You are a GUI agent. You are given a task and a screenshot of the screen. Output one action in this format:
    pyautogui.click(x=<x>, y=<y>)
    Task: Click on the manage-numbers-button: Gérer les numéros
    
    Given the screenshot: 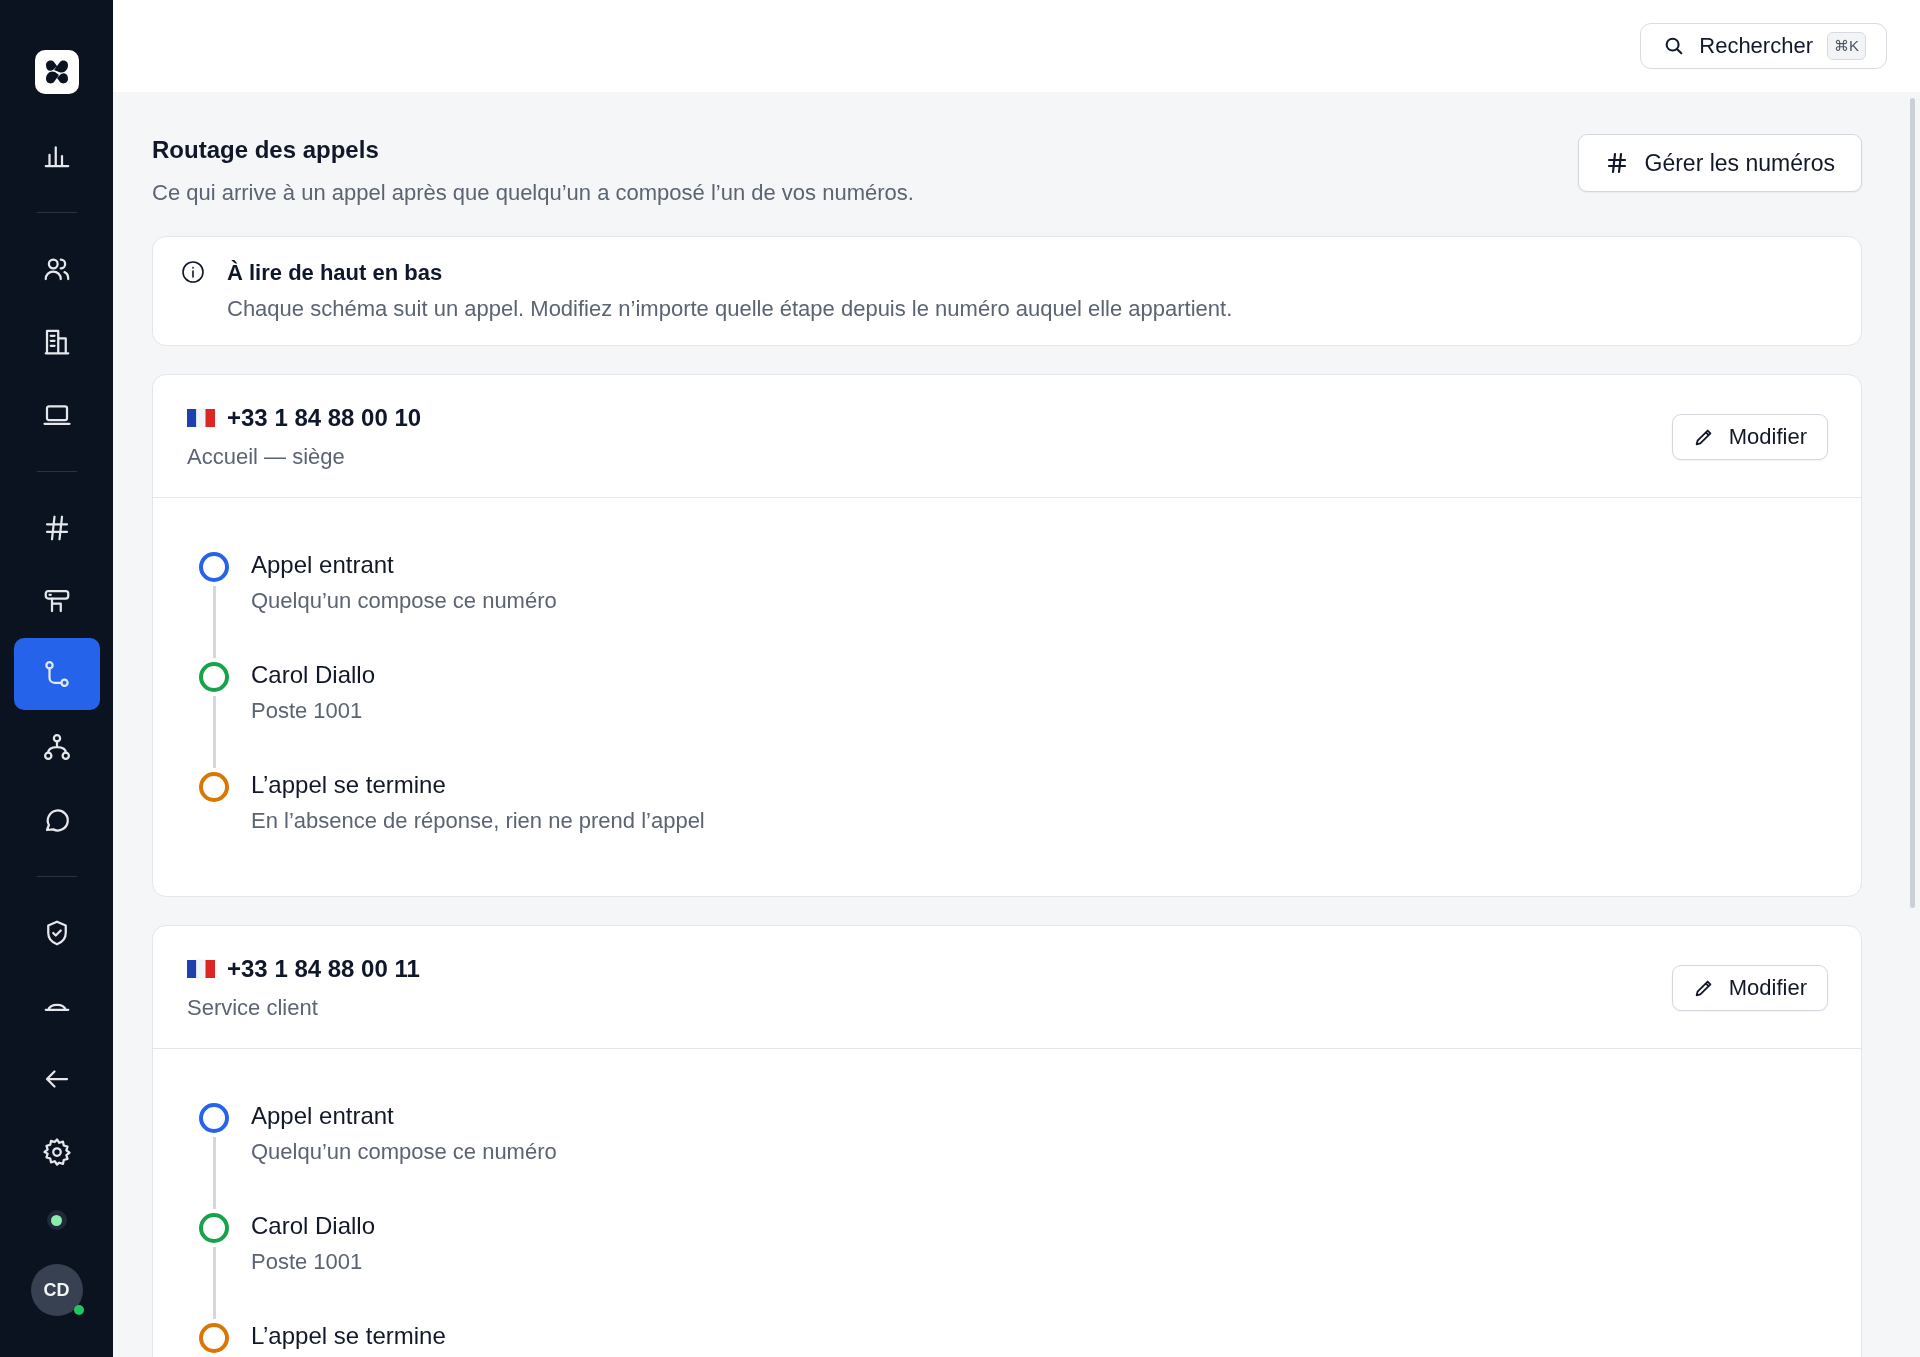 What is the action you would take?
    pyautogui.click(x=1719, y=163)
    